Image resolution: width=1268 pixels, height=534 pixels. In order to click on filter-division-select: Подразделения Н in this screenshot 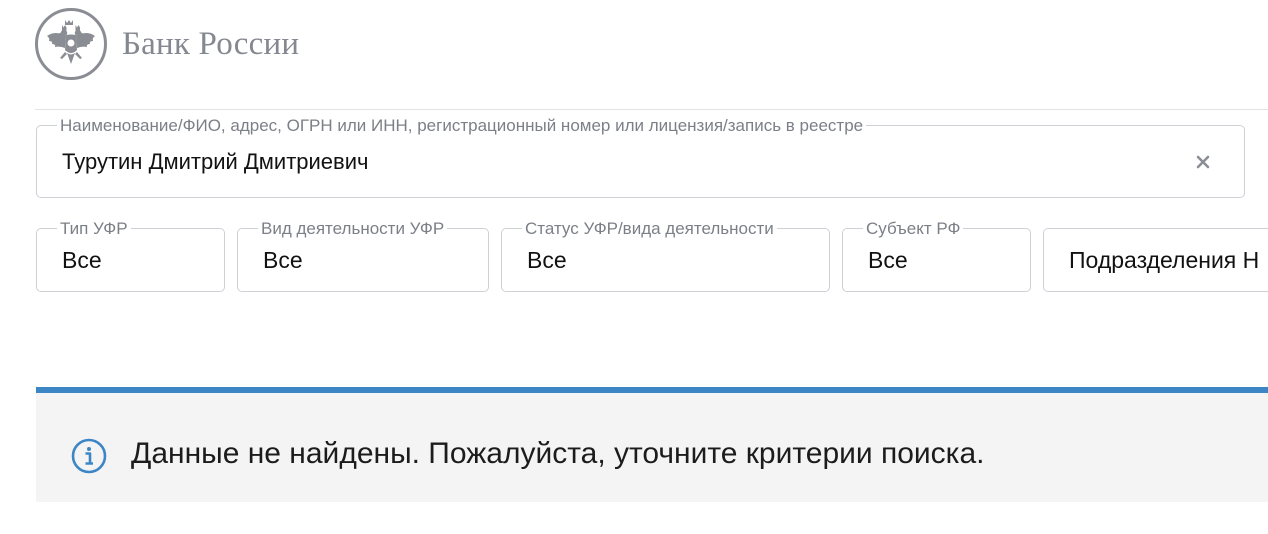, I will do `click(1155, 260)`.